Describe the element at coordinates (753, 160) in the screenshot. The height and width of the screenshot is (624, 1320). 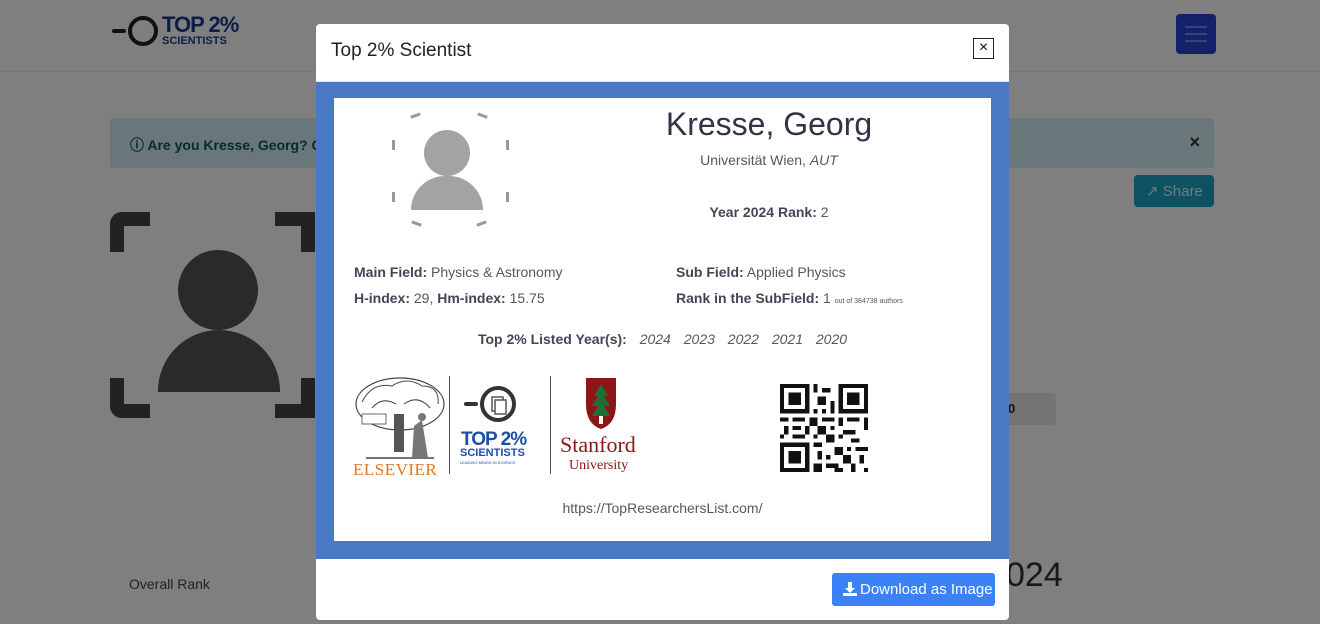
I see `institution: Universität Wien,` at that location.